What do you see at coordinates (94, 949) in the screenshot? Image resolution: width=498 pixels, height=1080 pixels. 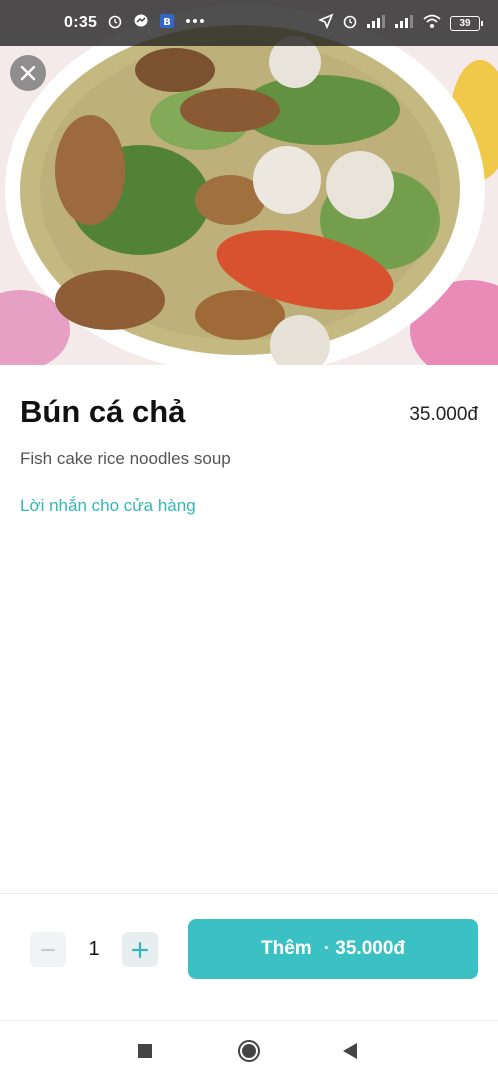 I see `quantity-value: 1` at bounding box center [94, 949].